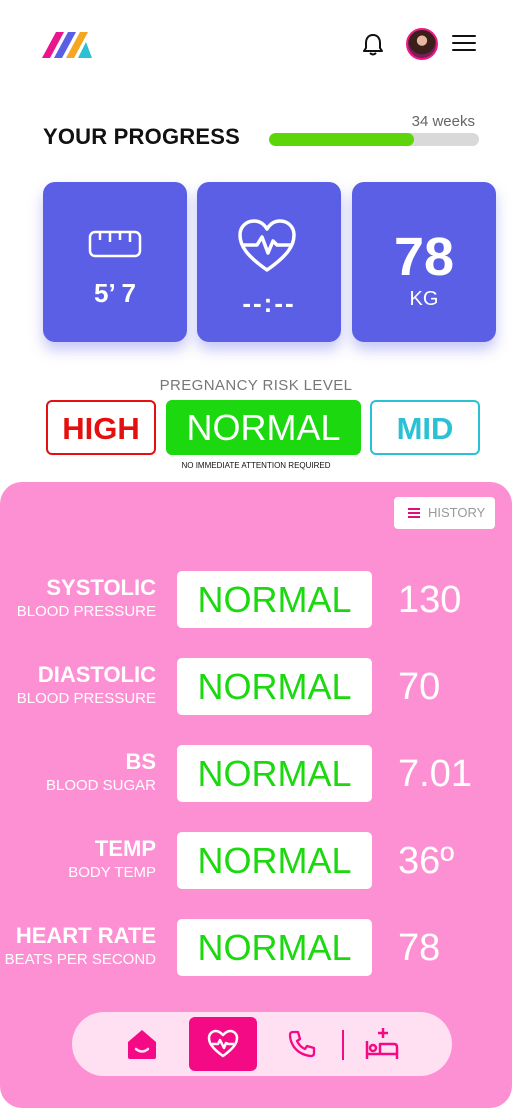 This screenshot has width=512, height=1108. I want to click on weight-card: 78 KG, so click(424, 262).